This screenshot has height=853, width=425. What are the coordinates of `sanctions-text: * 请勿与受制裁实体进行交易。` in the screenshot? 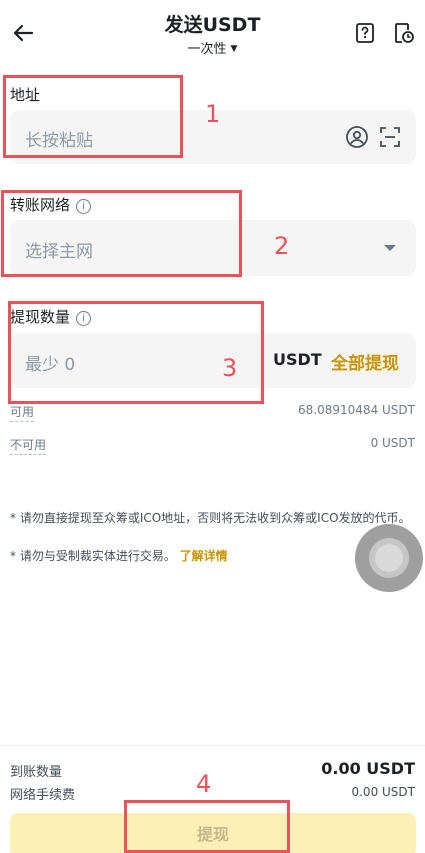 It's located at (93, 556).